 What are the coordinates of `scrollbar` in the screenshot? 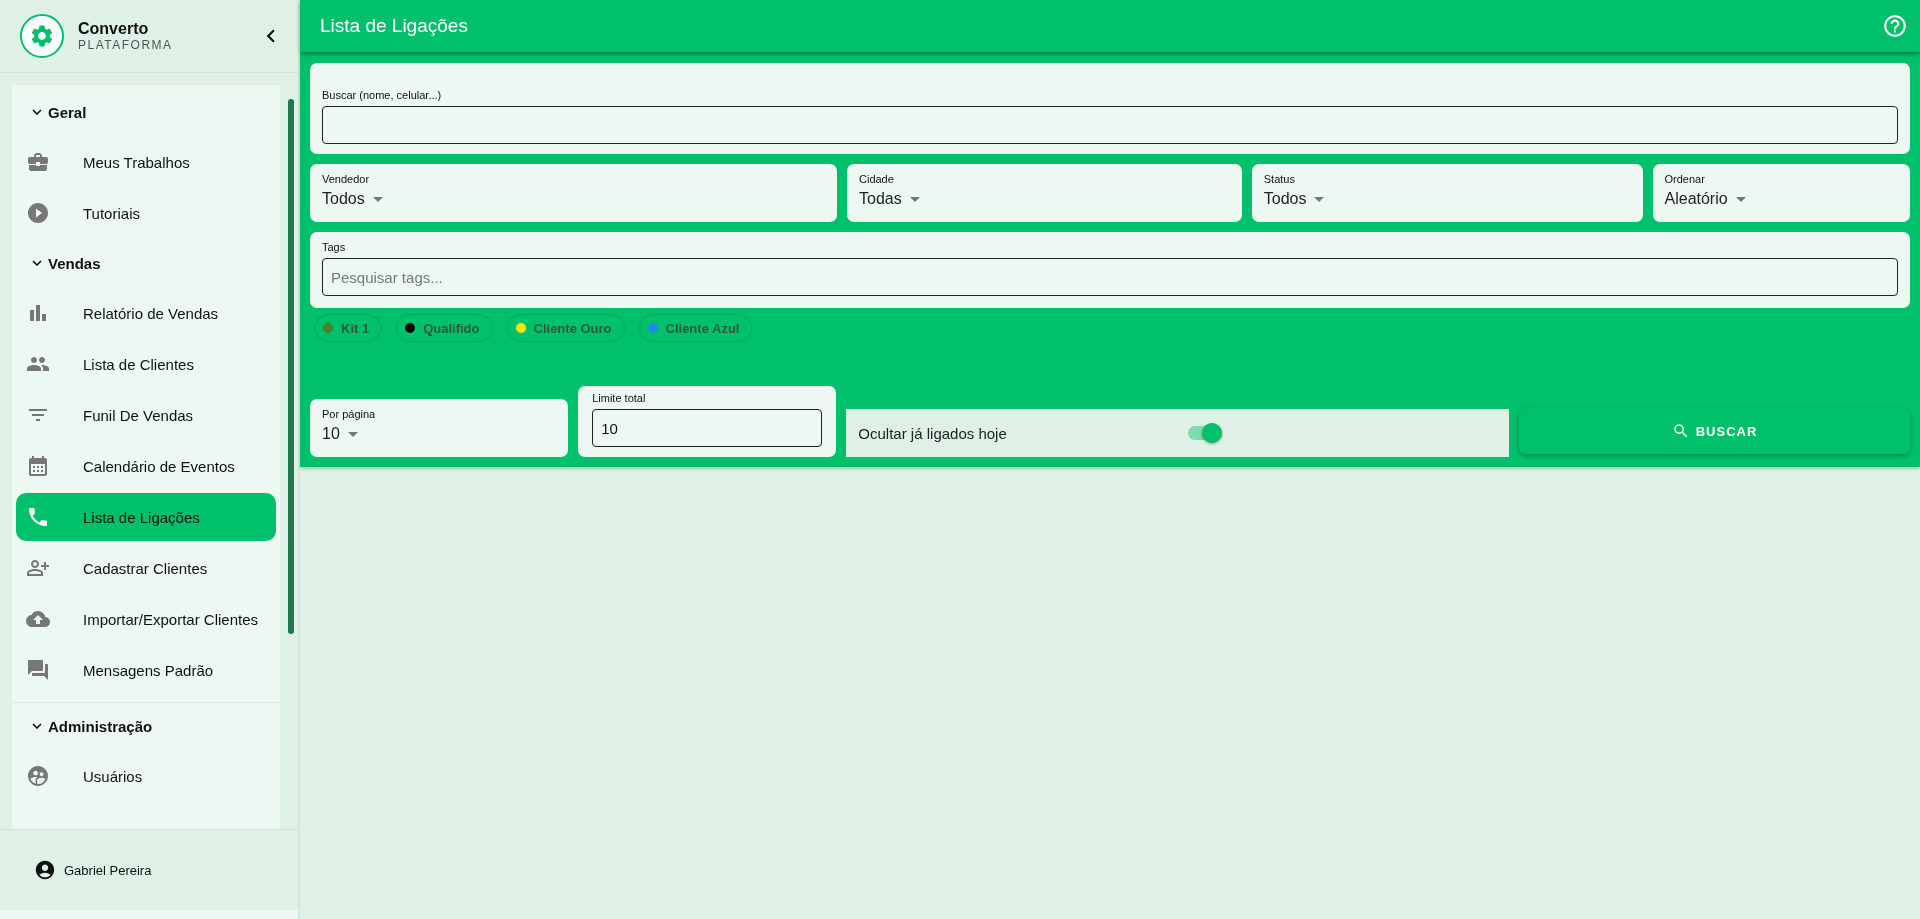 It's located at (291, 366).